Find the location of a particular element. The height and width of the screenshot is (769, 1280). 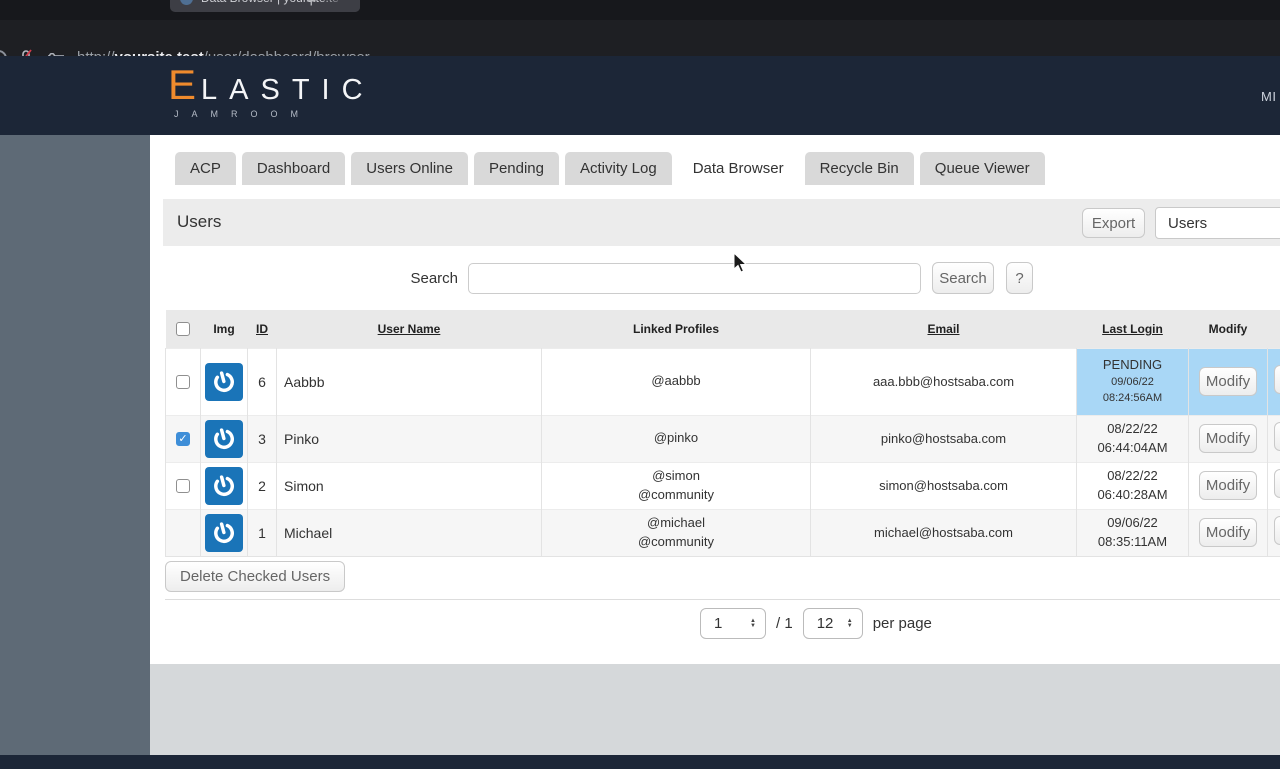

cell-email: aaa.bbb@hostsaba.com is located at coordinates (943, 381).